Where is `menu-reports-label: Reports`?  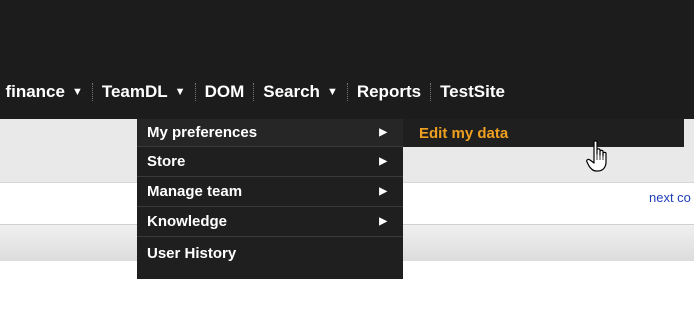 menu-reports-label: Reports is located at coordinates (389, 91).